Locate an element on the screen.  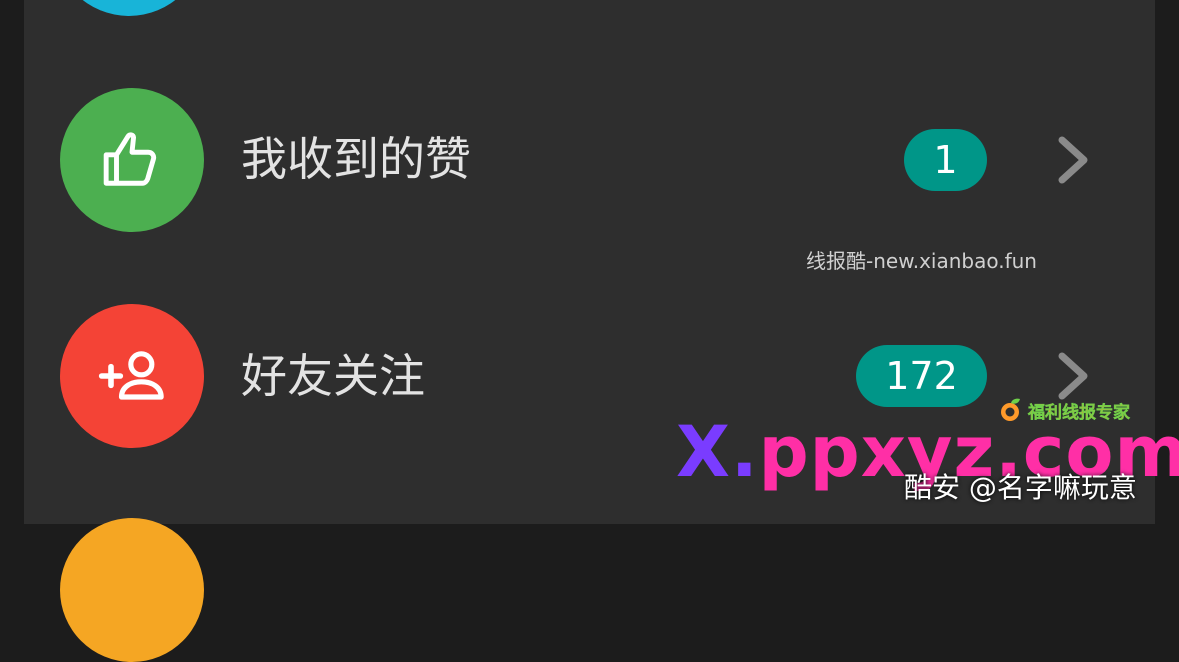
likes-received-label: 我收到的赞 is located at coordinates (356, 159).